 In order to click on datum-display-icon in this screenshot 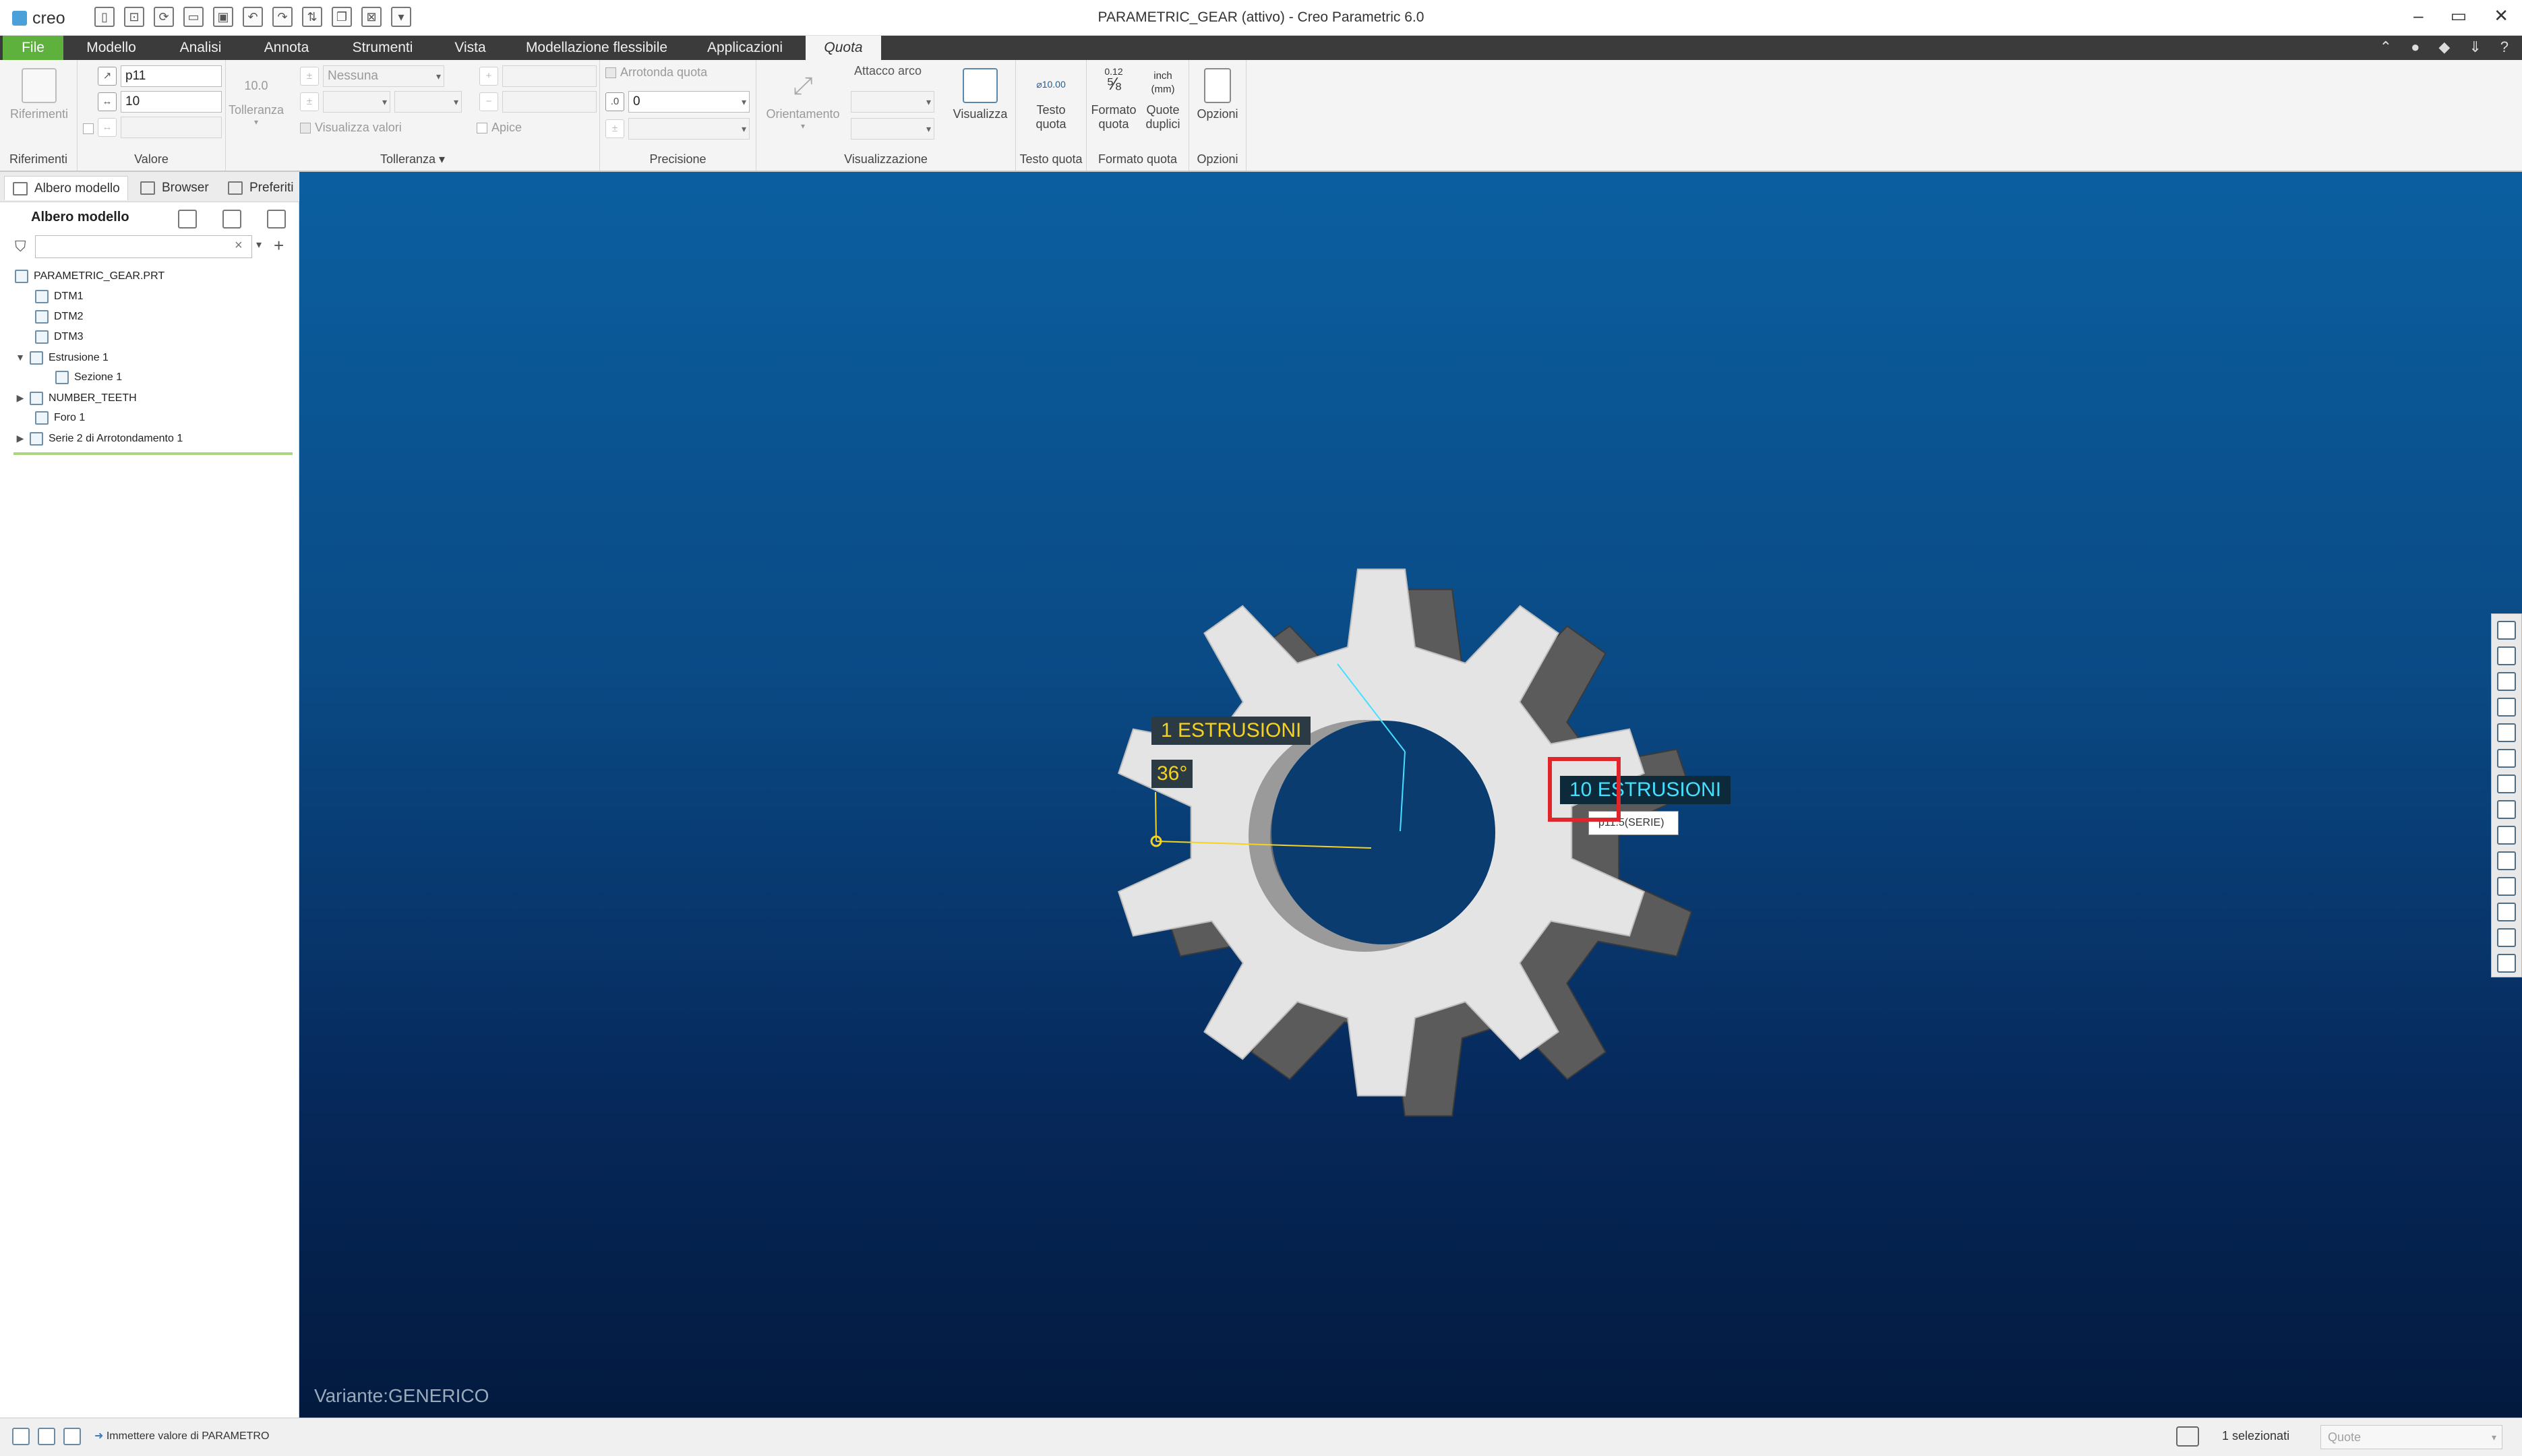, I will do `click(2506, 860)`.